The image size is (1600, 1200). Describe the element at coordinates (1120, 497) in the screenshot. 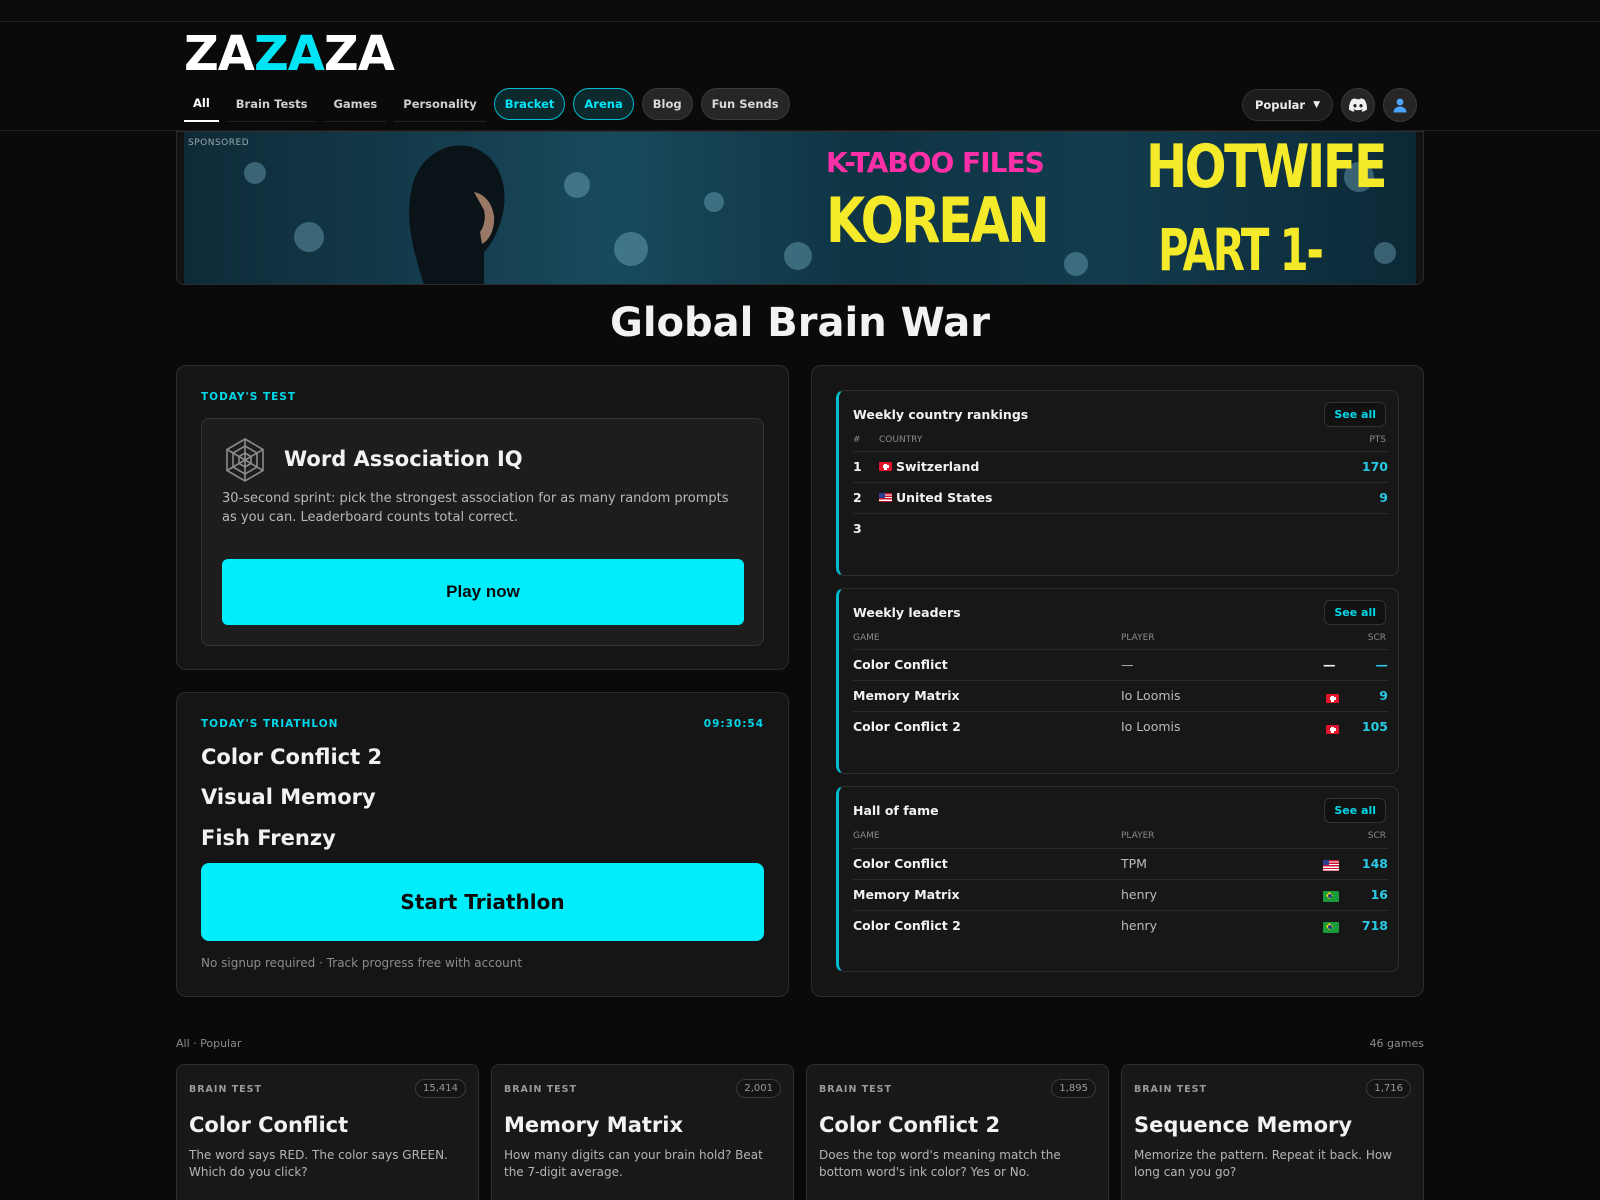

I see `table-row: 2 United States 9` at that location.